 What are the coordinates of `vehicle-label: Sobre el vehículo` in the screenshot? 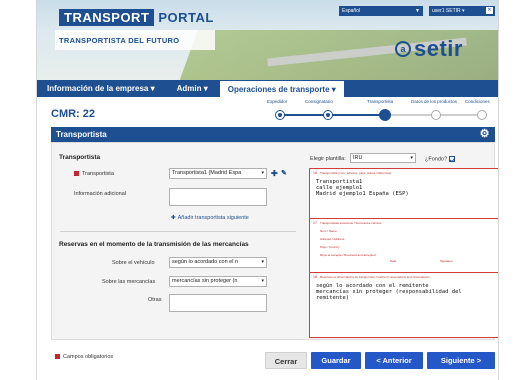 It's located at (133, 263).